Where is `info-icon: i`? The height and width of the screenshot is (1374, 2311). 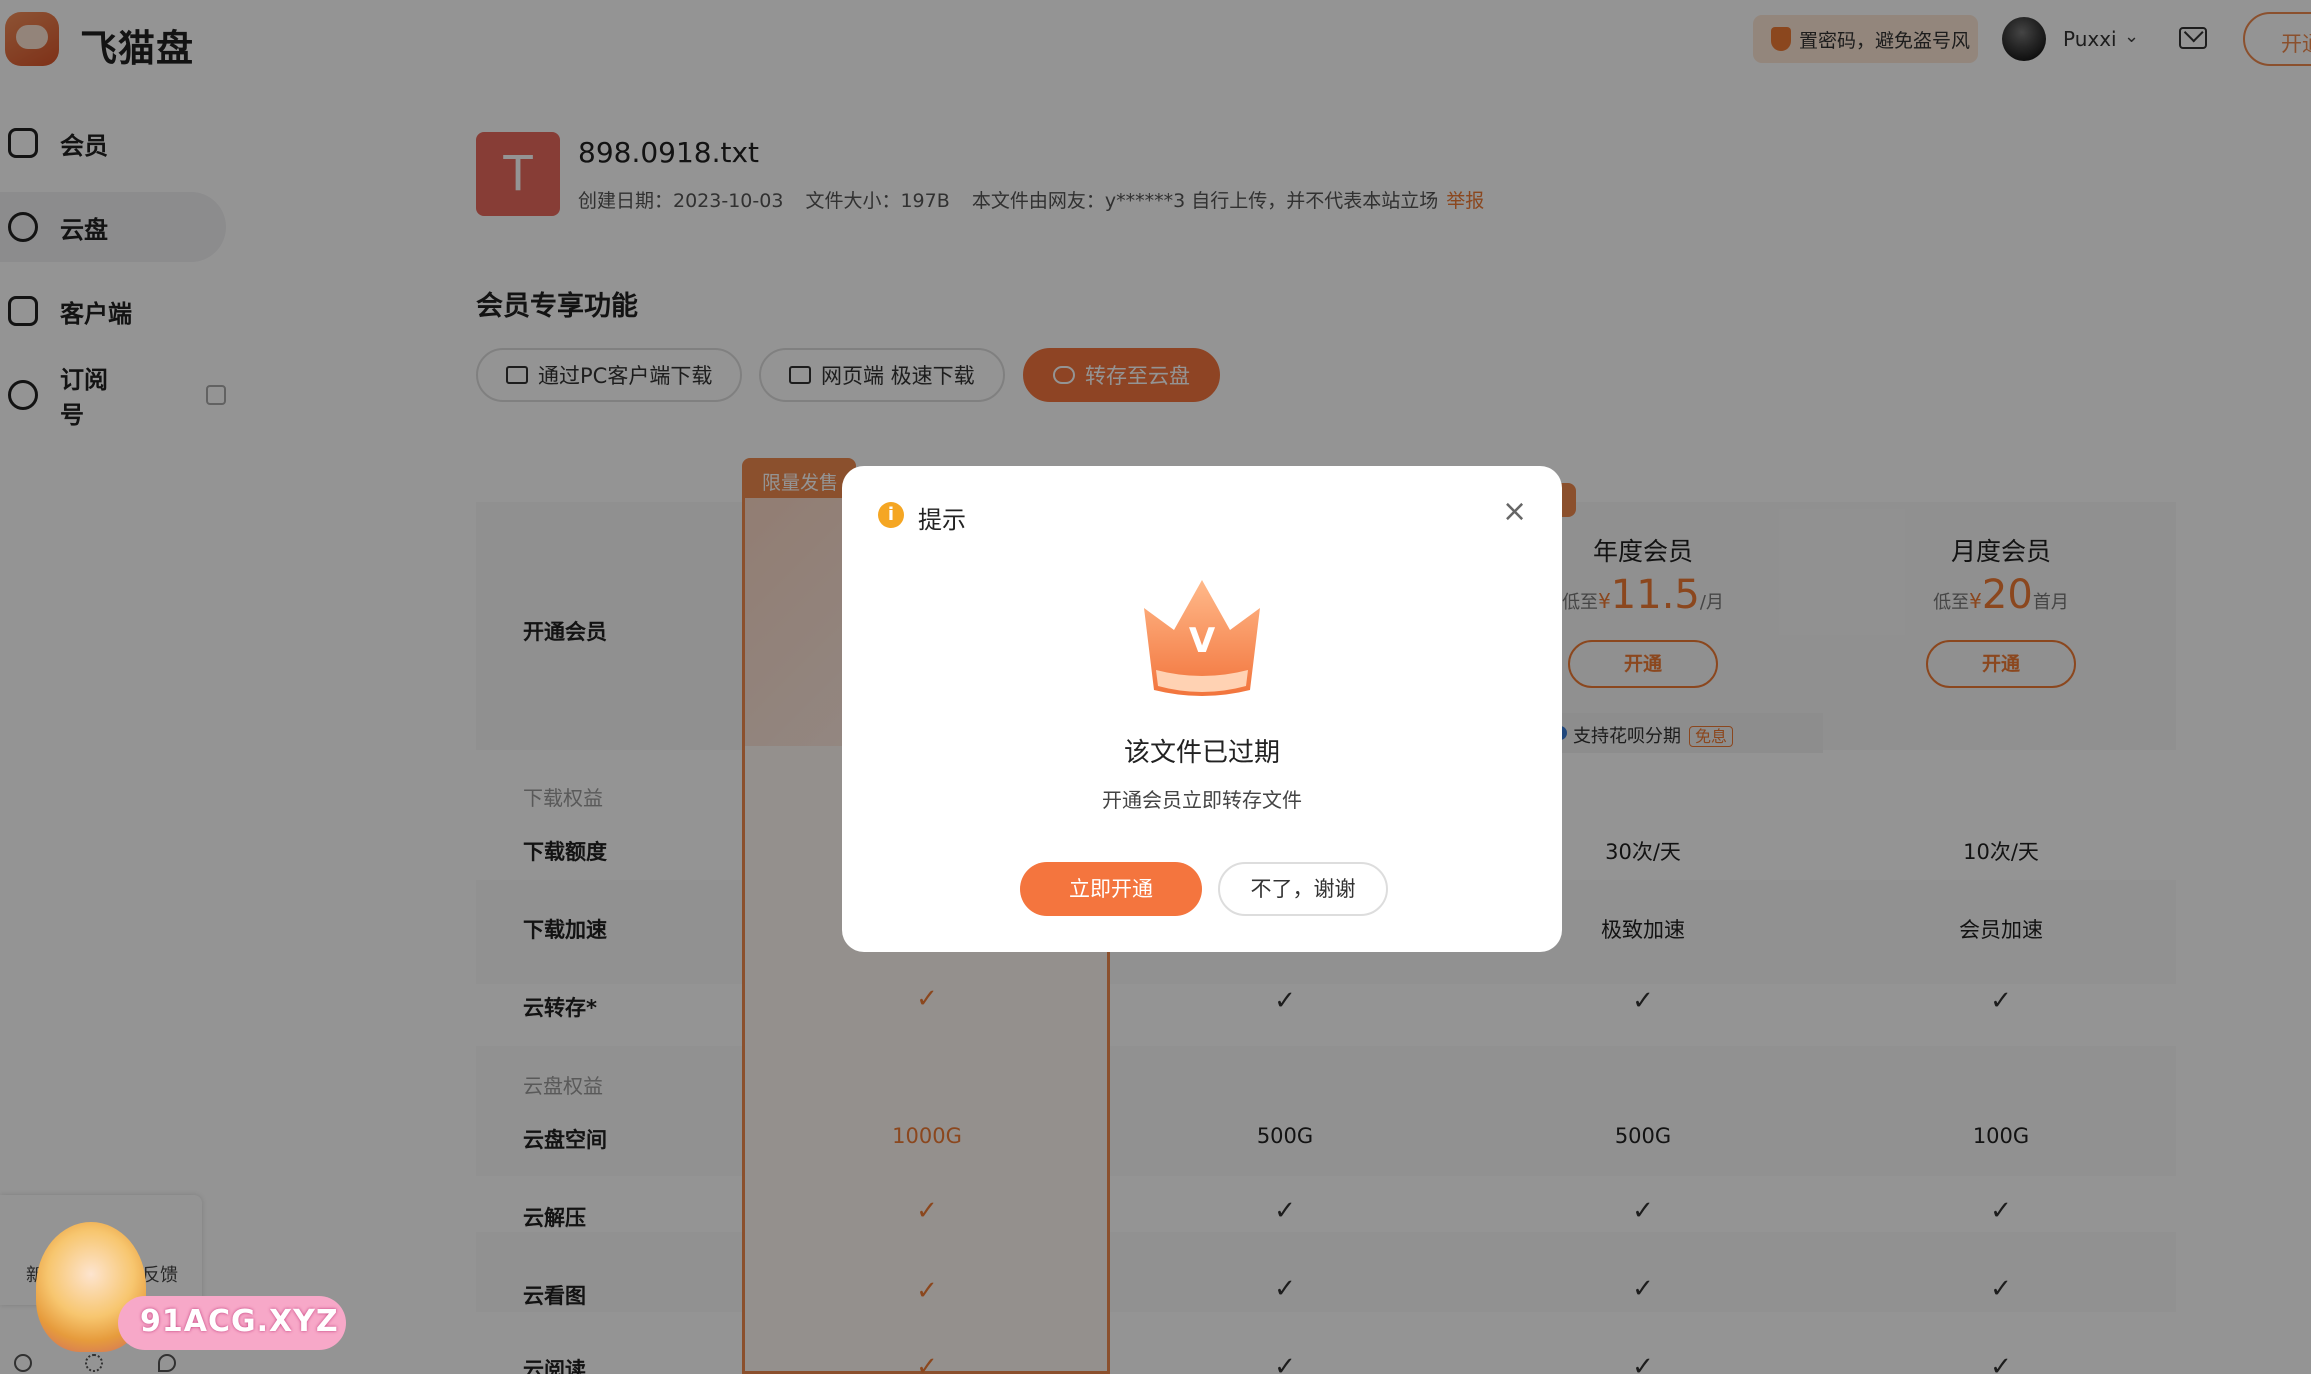 info-icon: i is located at coordinates (891, 515).